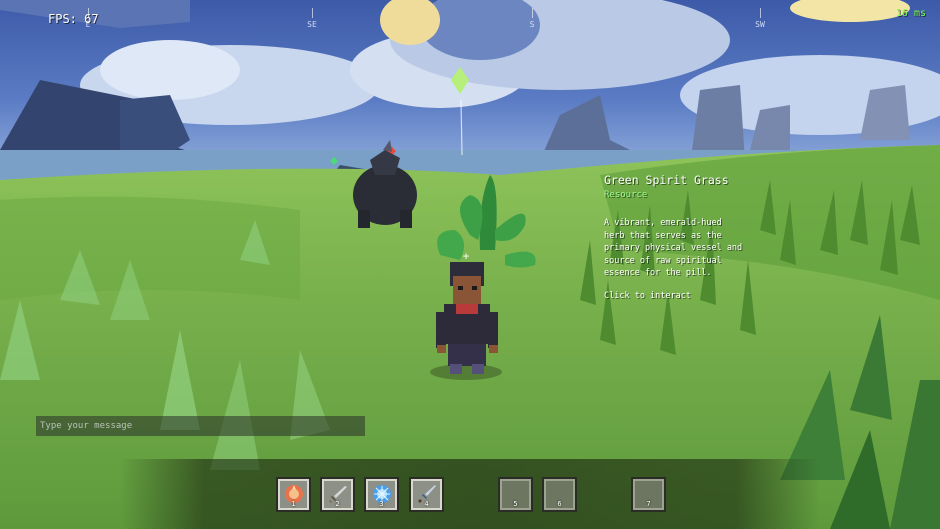 The image size is (940, 529). What do you see at coordinates (466, 256) in the screenshot?
I see `crosshair-icon: +` at bounding box center [466, 256].